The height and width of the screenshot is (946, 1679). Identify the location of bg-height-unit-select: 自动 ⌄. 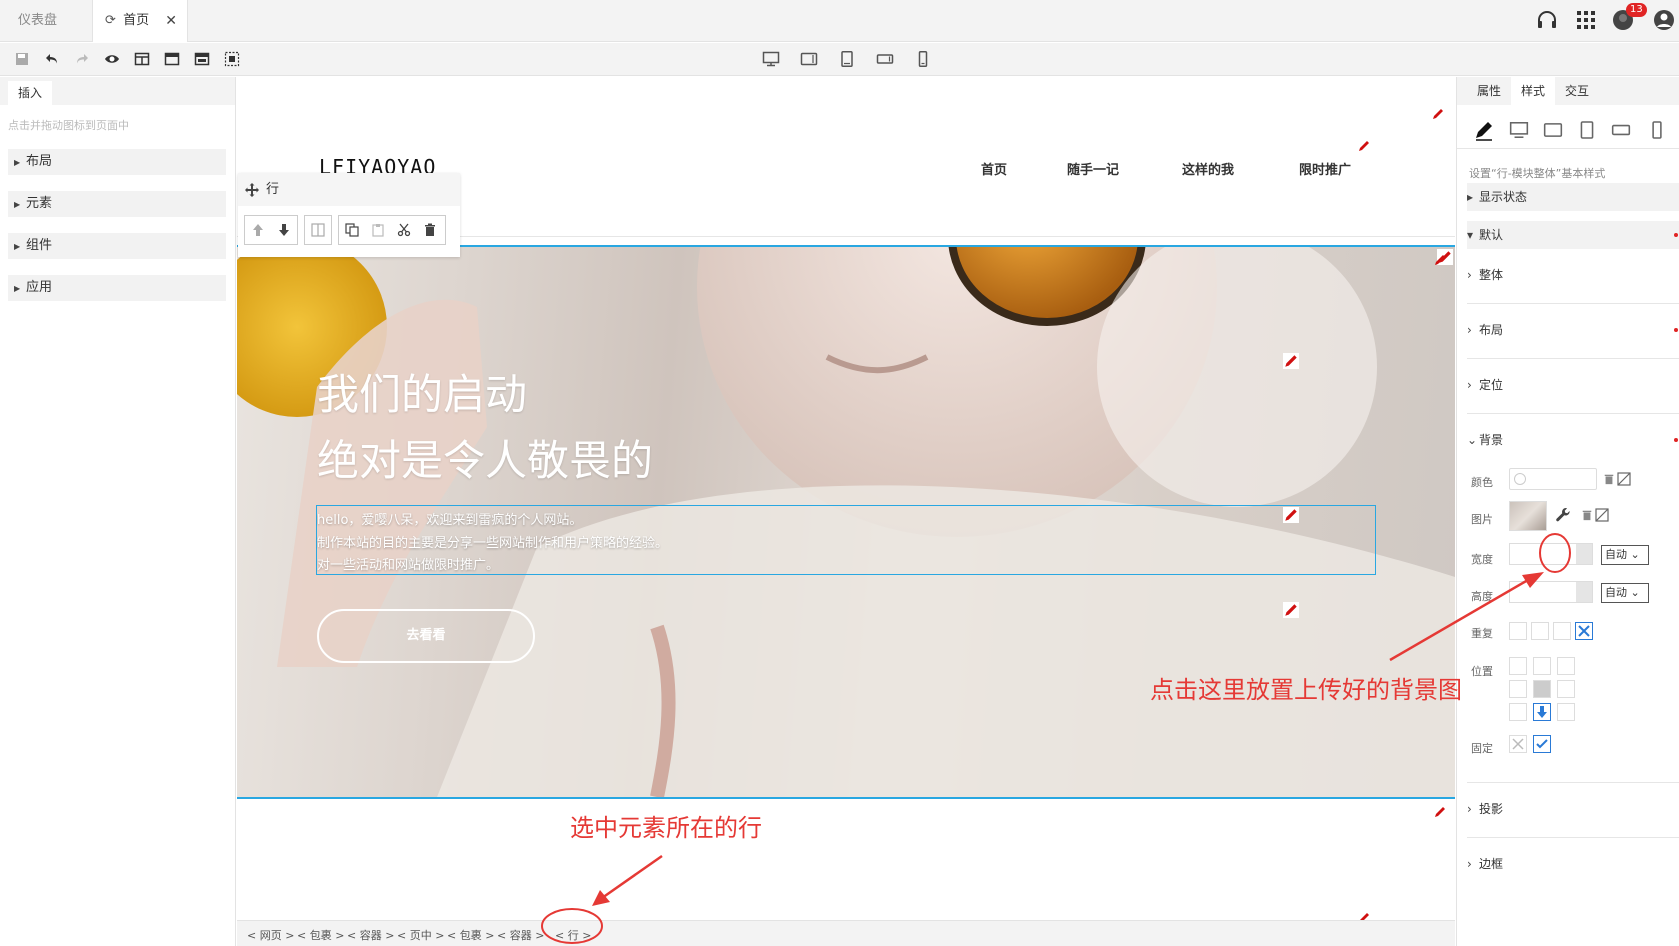
(1625, 593).